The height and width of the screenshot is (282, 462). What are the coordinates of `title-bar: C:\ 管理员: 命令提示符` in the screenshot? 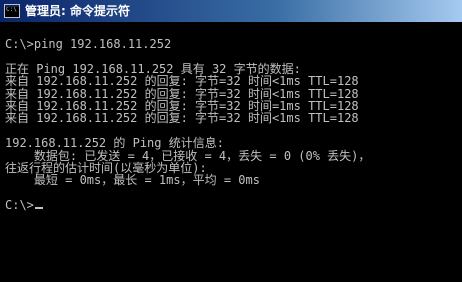 It's located at (231, 11).